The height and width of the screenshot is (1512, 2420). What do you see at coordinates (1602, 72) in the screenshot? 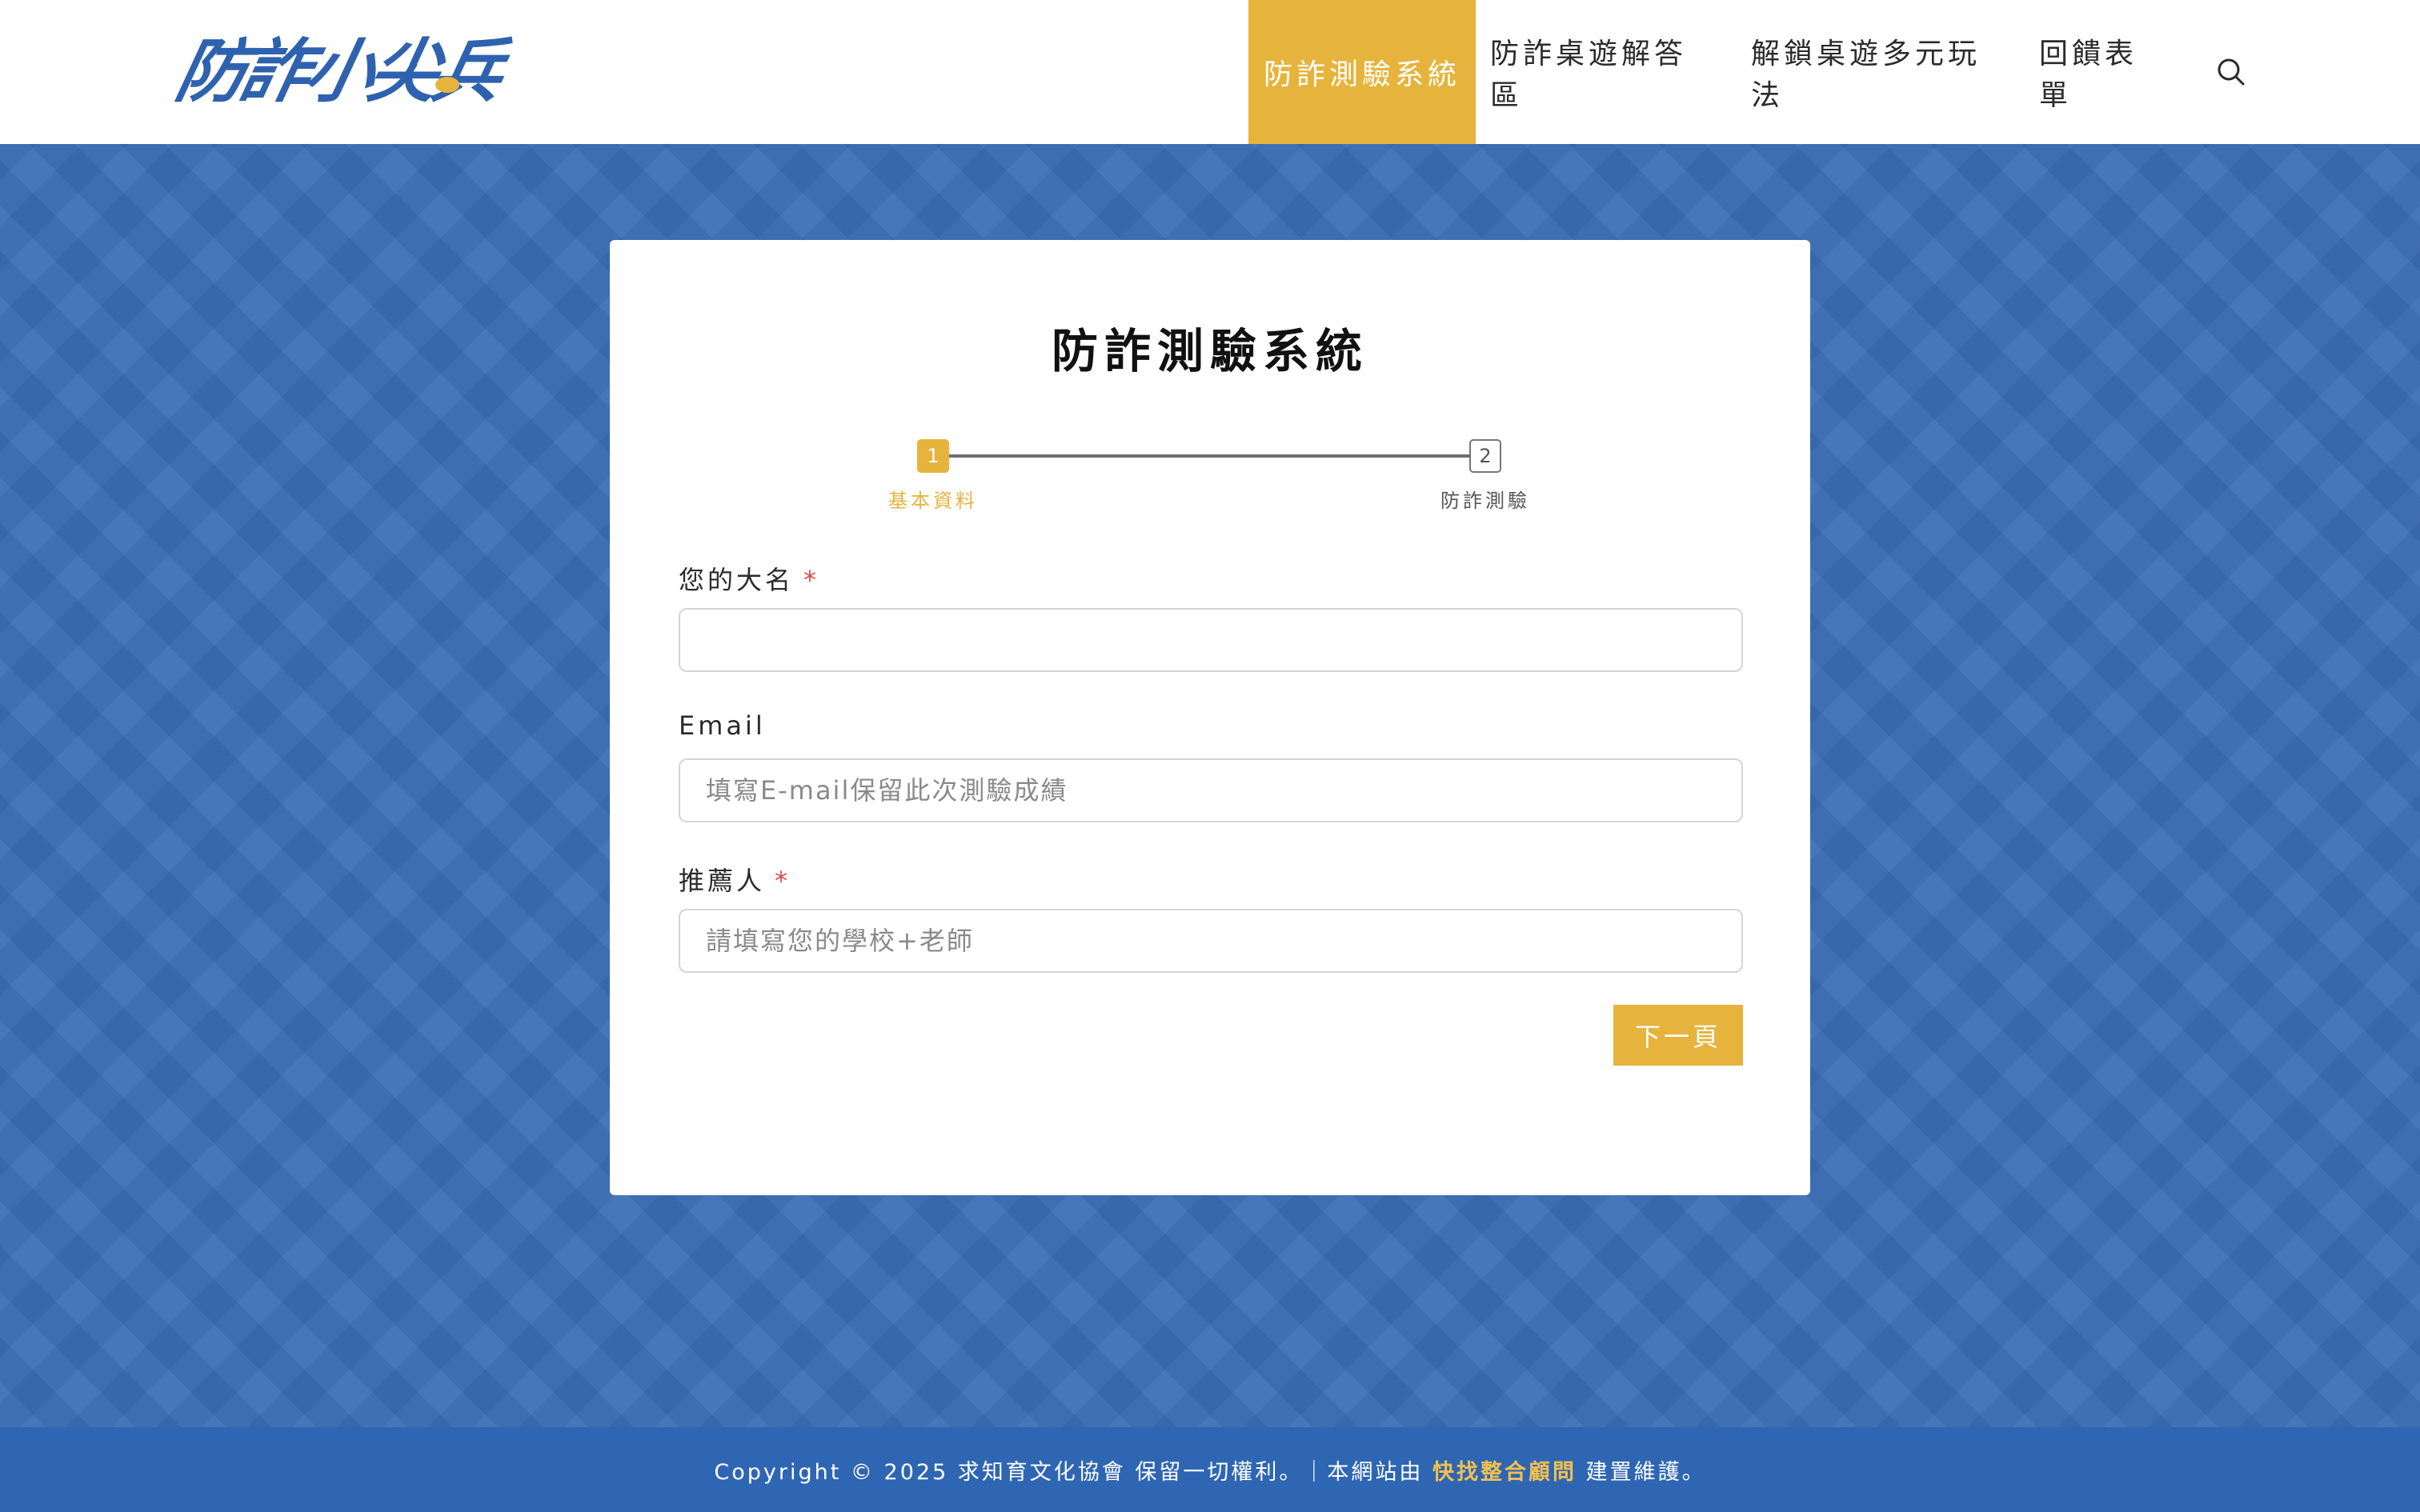
I see `nav-item-boardgame-answers: 防詐桌遊解答區` at bounding box center [1602, 72].